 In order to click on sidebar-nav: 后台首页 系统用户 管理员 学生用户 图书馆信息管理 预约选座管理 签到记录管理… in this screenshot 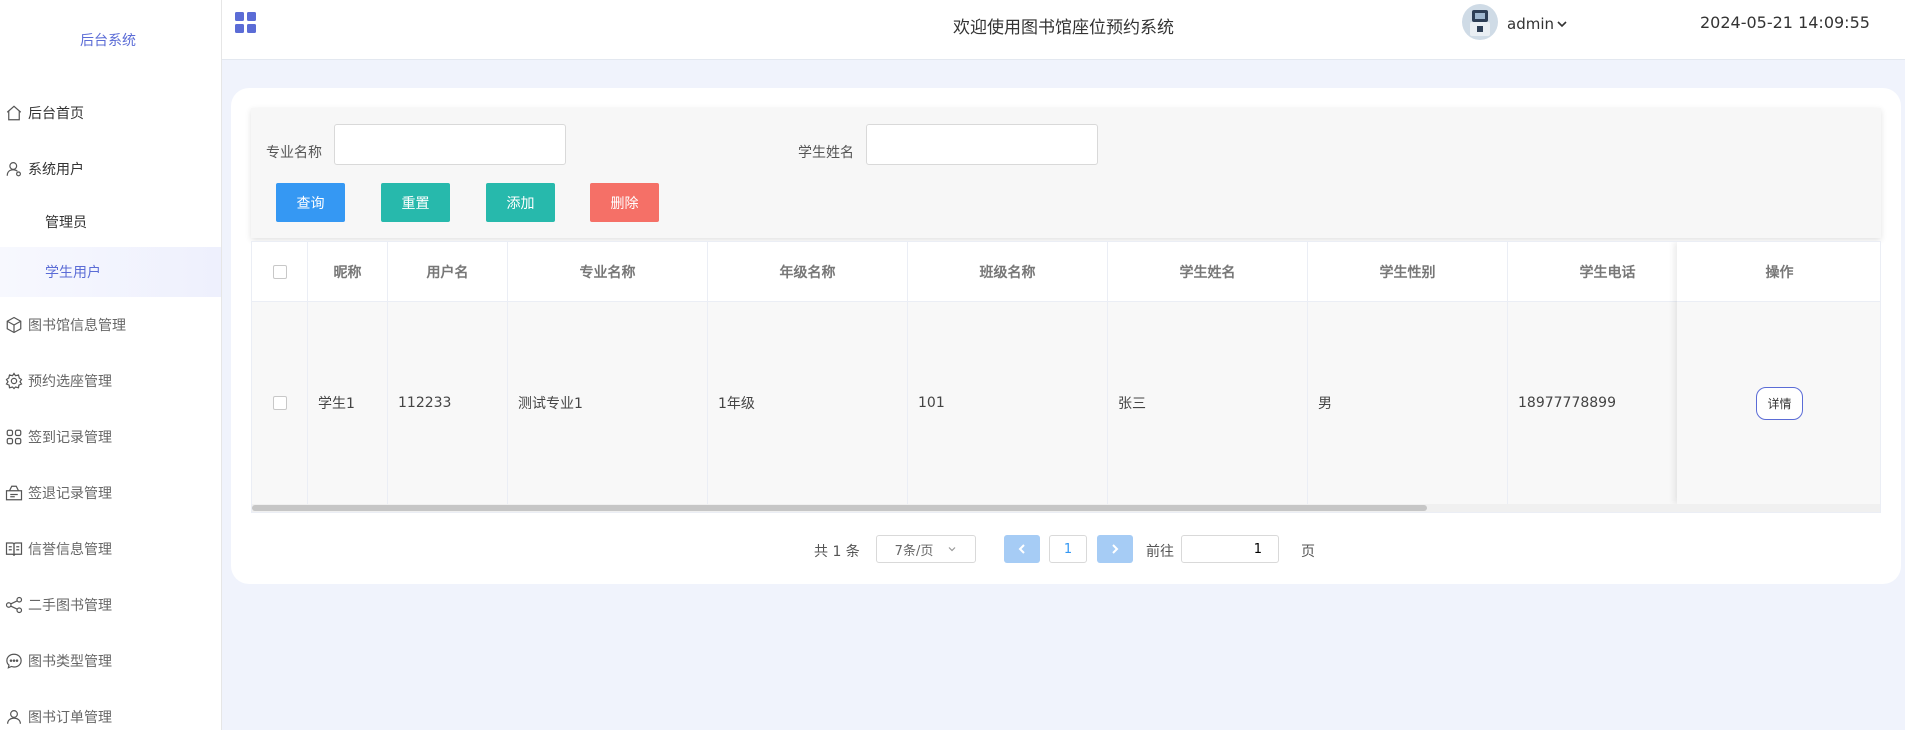, I will do `click(110, 407)`.